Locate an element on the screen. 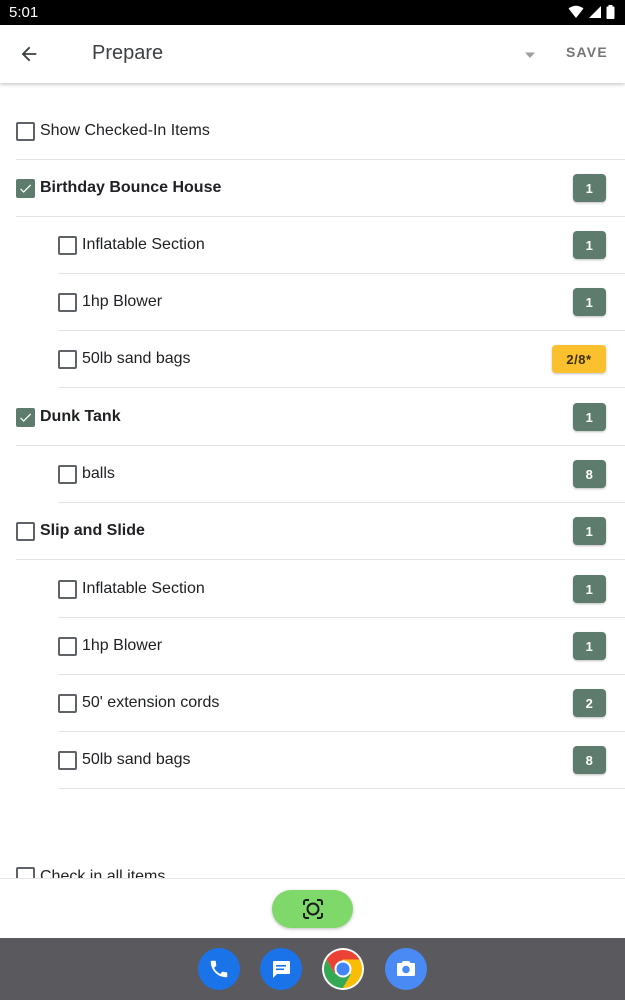  chrome-icon is located at coordinates (343, 969).